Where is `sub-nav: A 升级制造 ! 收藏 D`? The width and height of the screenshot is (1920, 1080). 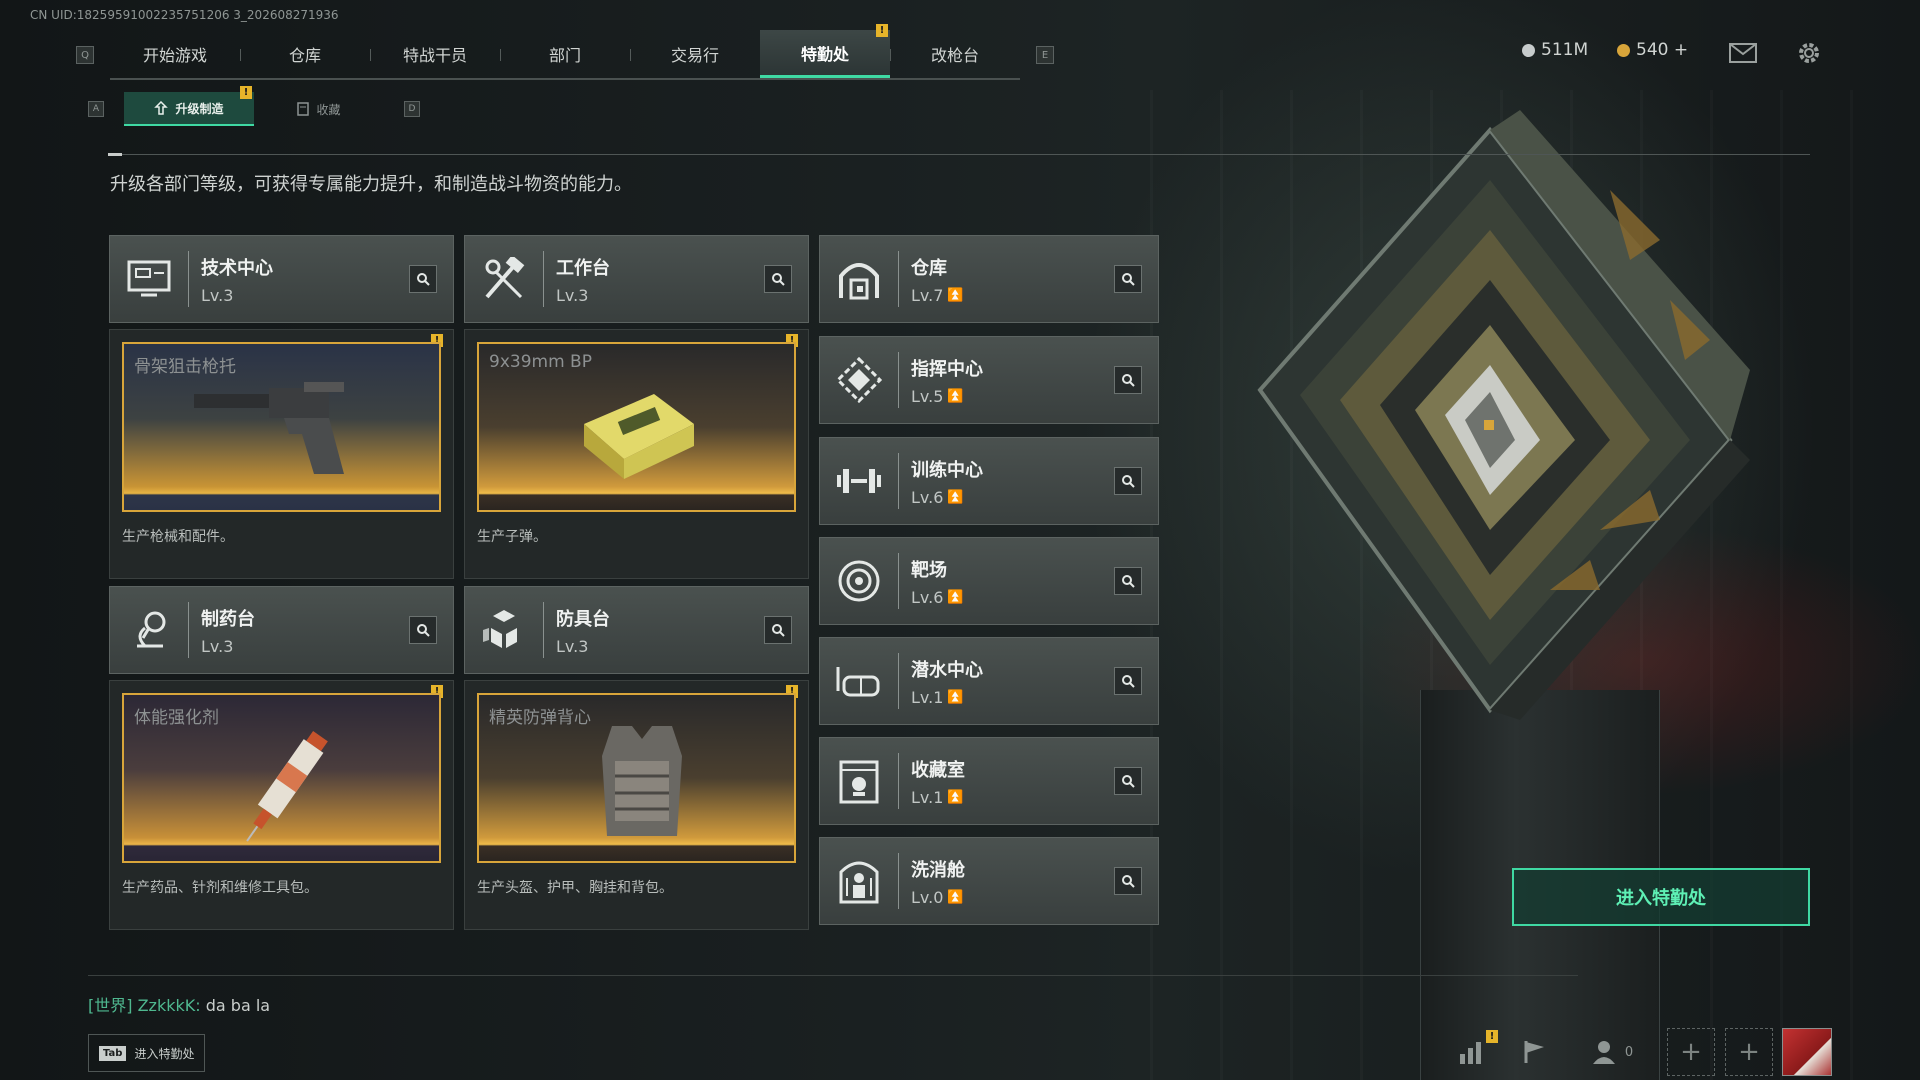
sub-nav: A 升级制造 ! 收藏 D is located at coordinates (254, 106).